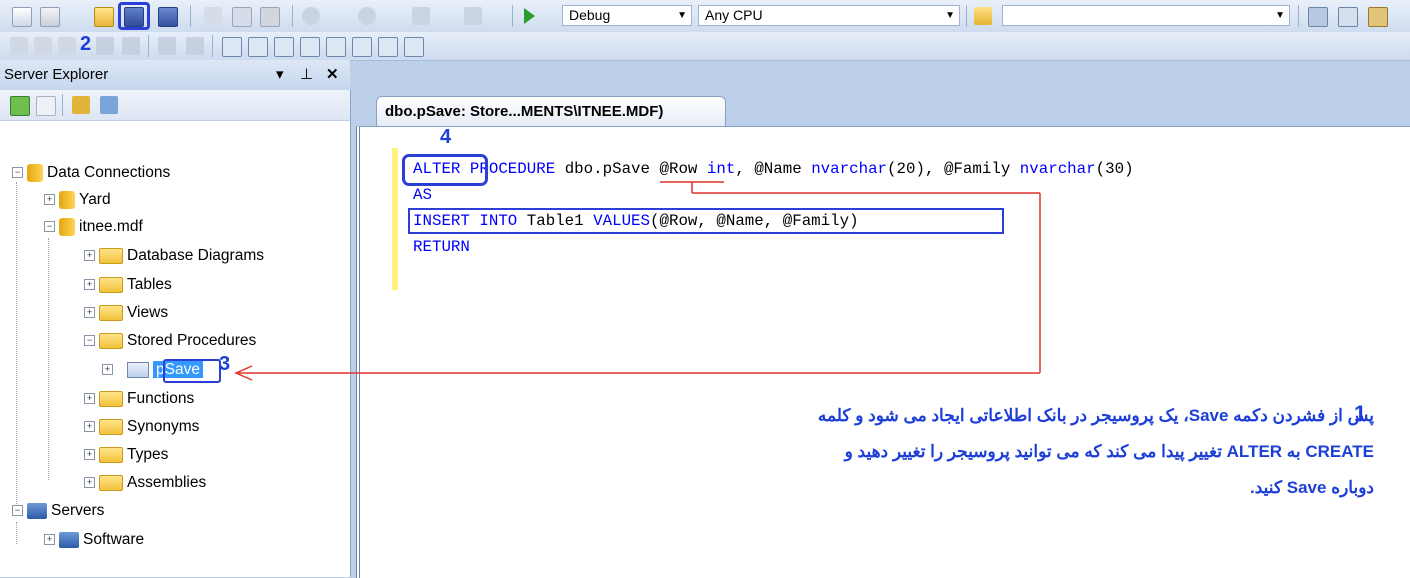 The width and height of the screenshot is (1410, 578). Describe the element at coordinates (242, 17) in the screenshot. I see `copy-icon` at that location.